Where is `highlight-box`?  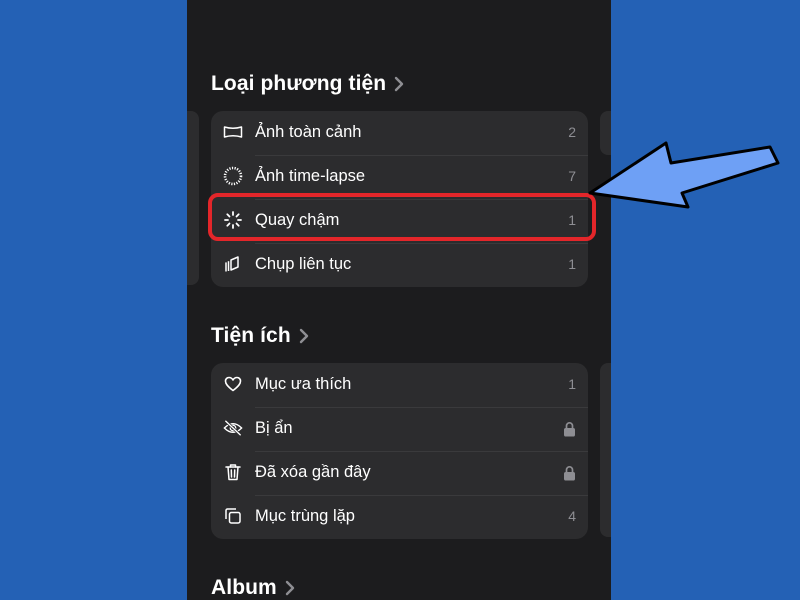
highlight-box is located at coordinates (402, 217).